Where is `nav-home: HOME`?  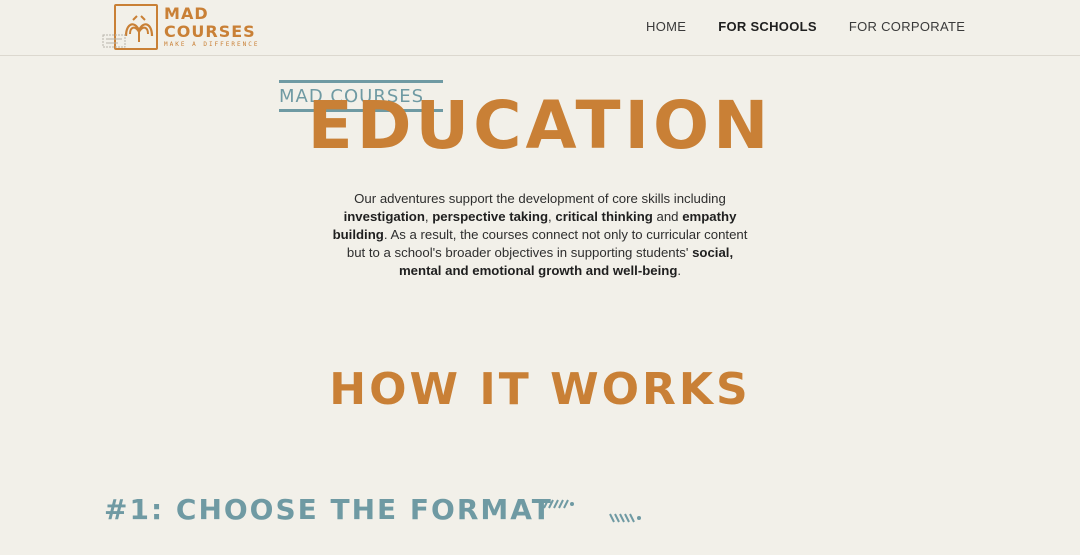 nav-home: HOME is located at coordinates (666, 26).